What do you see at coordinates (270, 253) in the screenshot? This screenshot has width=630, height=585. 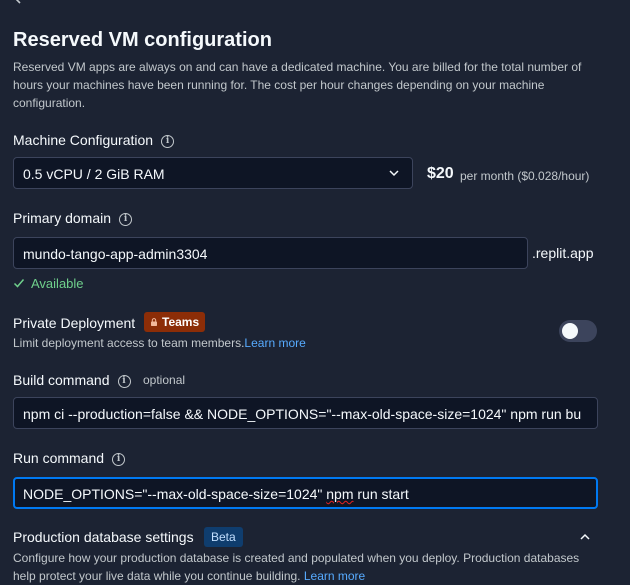 I see `primary-domain-input: mundo-tango-app-admin3304` at bounding box center [270, 253].